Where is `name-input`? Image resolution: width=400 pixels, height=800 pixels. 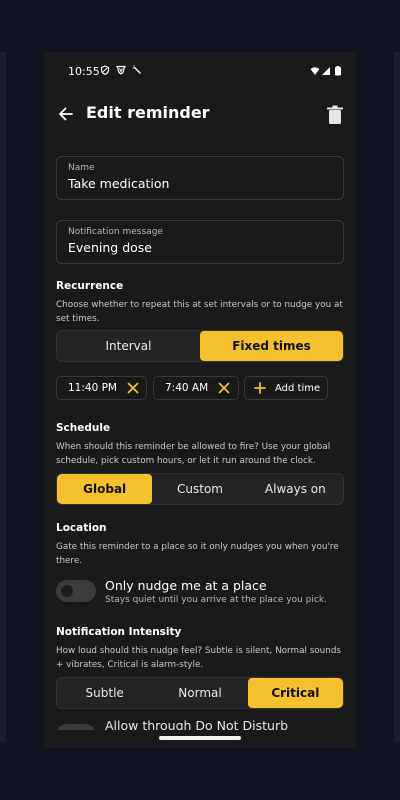 name-input is located at coordinates (198, 183).